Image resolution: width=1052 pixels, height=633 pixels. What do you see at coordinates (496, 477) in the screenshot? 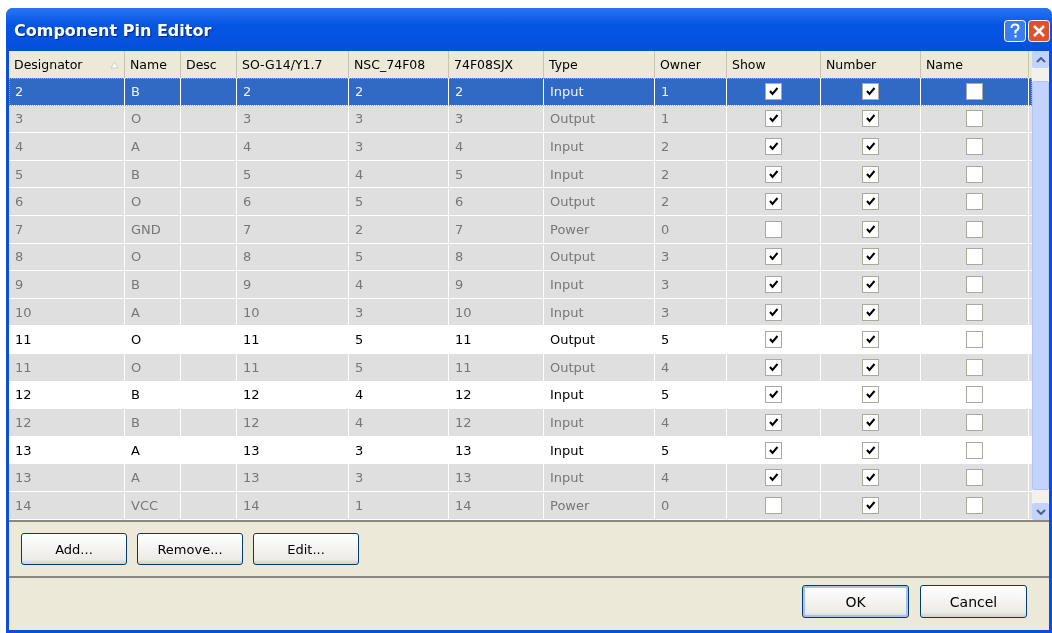
I see `table-cell: 13` at bounding box center [496, 477].